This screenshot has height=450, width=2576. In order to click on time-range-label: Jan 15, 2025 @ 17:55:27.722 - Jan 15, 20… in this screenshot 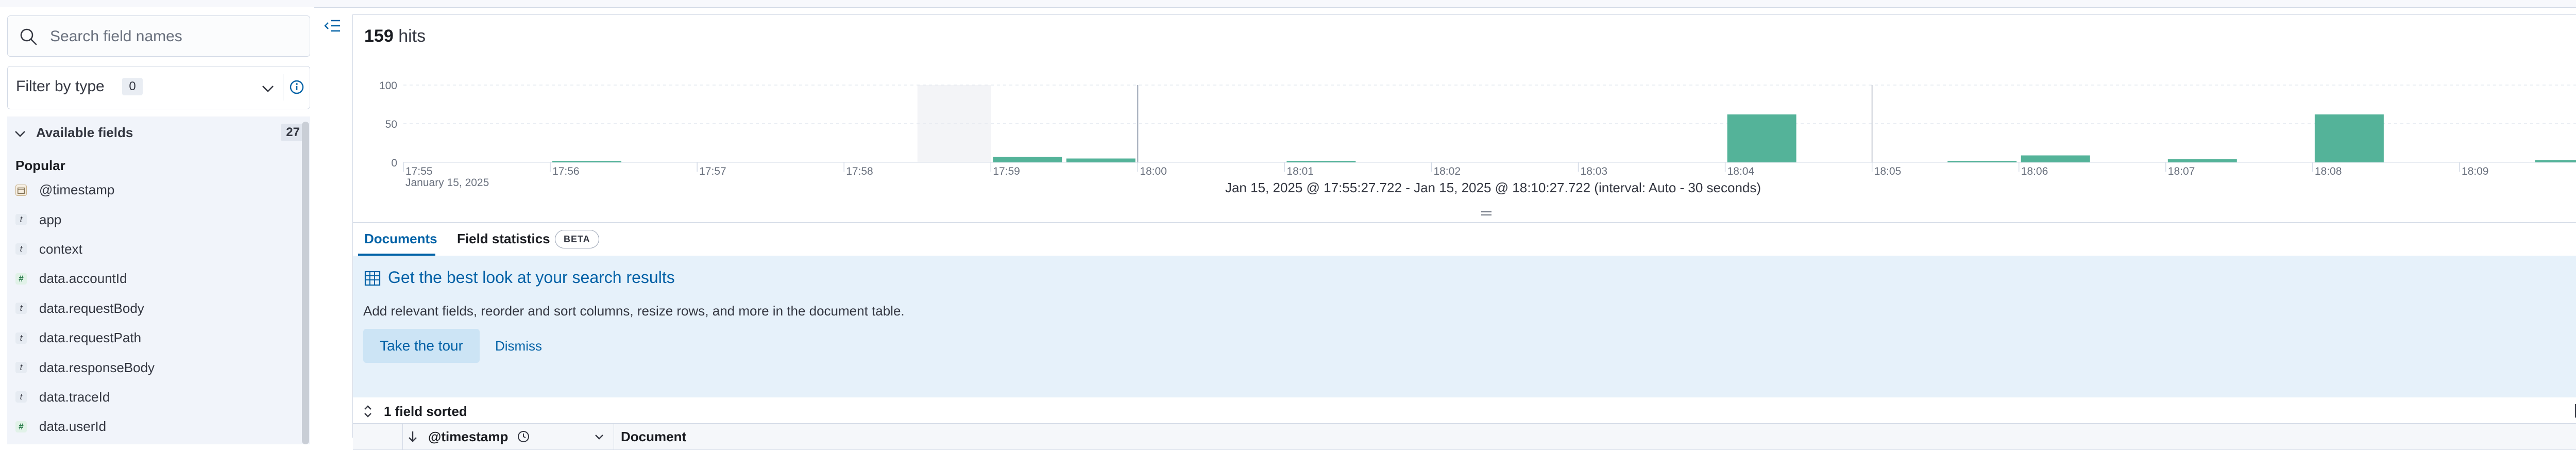, I will do `click(1493, 187)`.